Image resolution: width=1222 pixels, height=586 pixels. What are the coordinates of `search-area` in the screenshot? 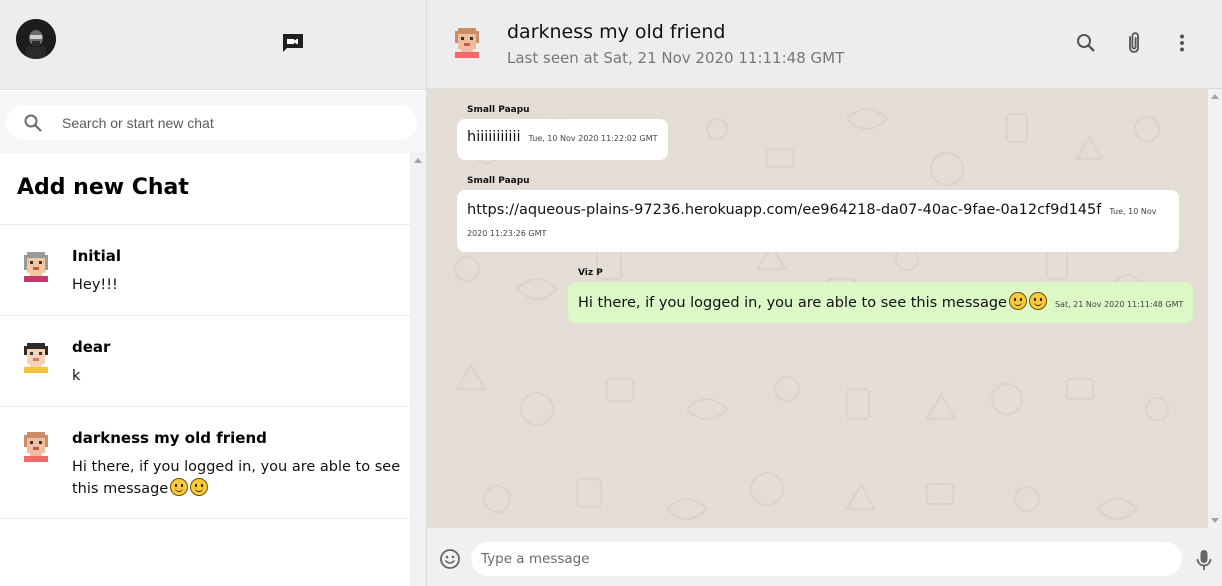 It's located at (213, 122).